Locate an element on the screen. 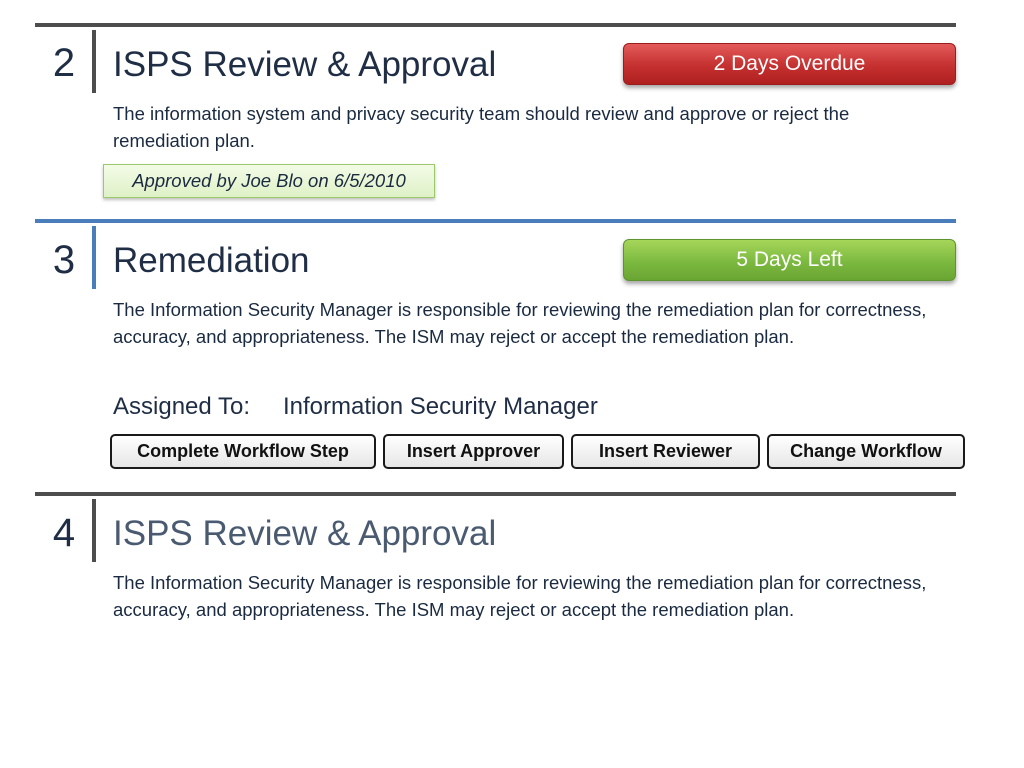  complete-workflow-step-button: Complete Workflow Step is located at coordinates (243, 451).